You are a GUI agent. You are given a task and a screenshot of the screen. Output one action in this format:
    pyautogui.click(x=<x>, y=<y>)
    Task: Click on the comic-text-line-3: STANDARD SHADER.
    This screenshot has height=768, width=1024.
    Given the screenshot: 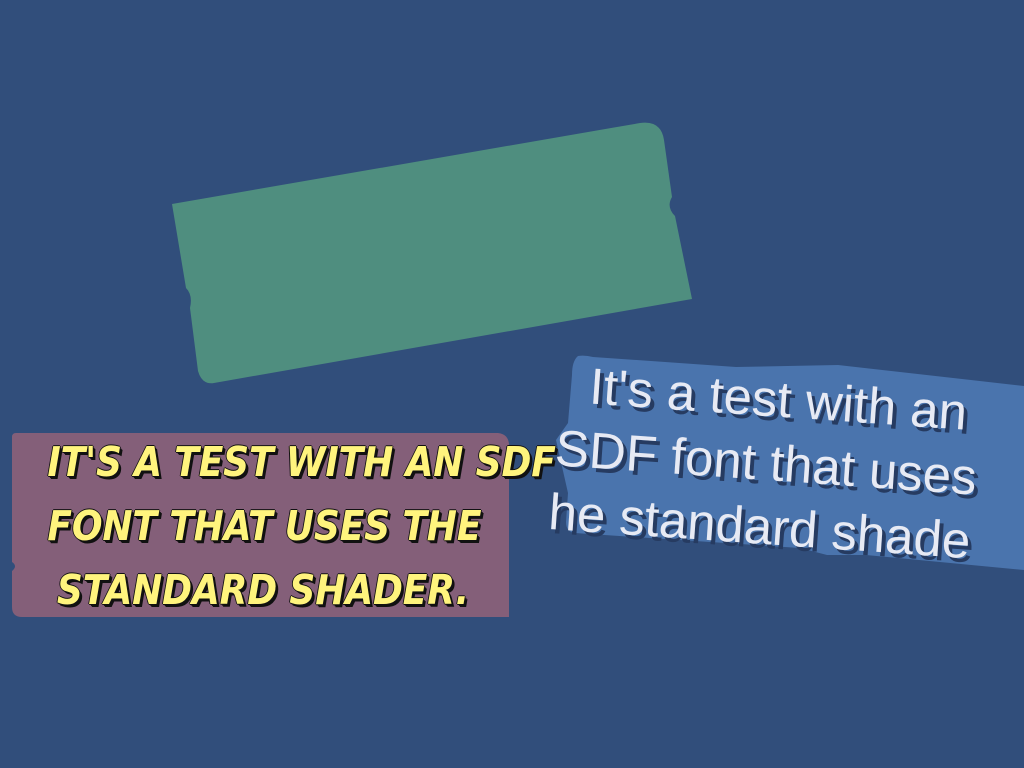 What is the action you would take?
    pyautogui.click(x=263, y=590)
    